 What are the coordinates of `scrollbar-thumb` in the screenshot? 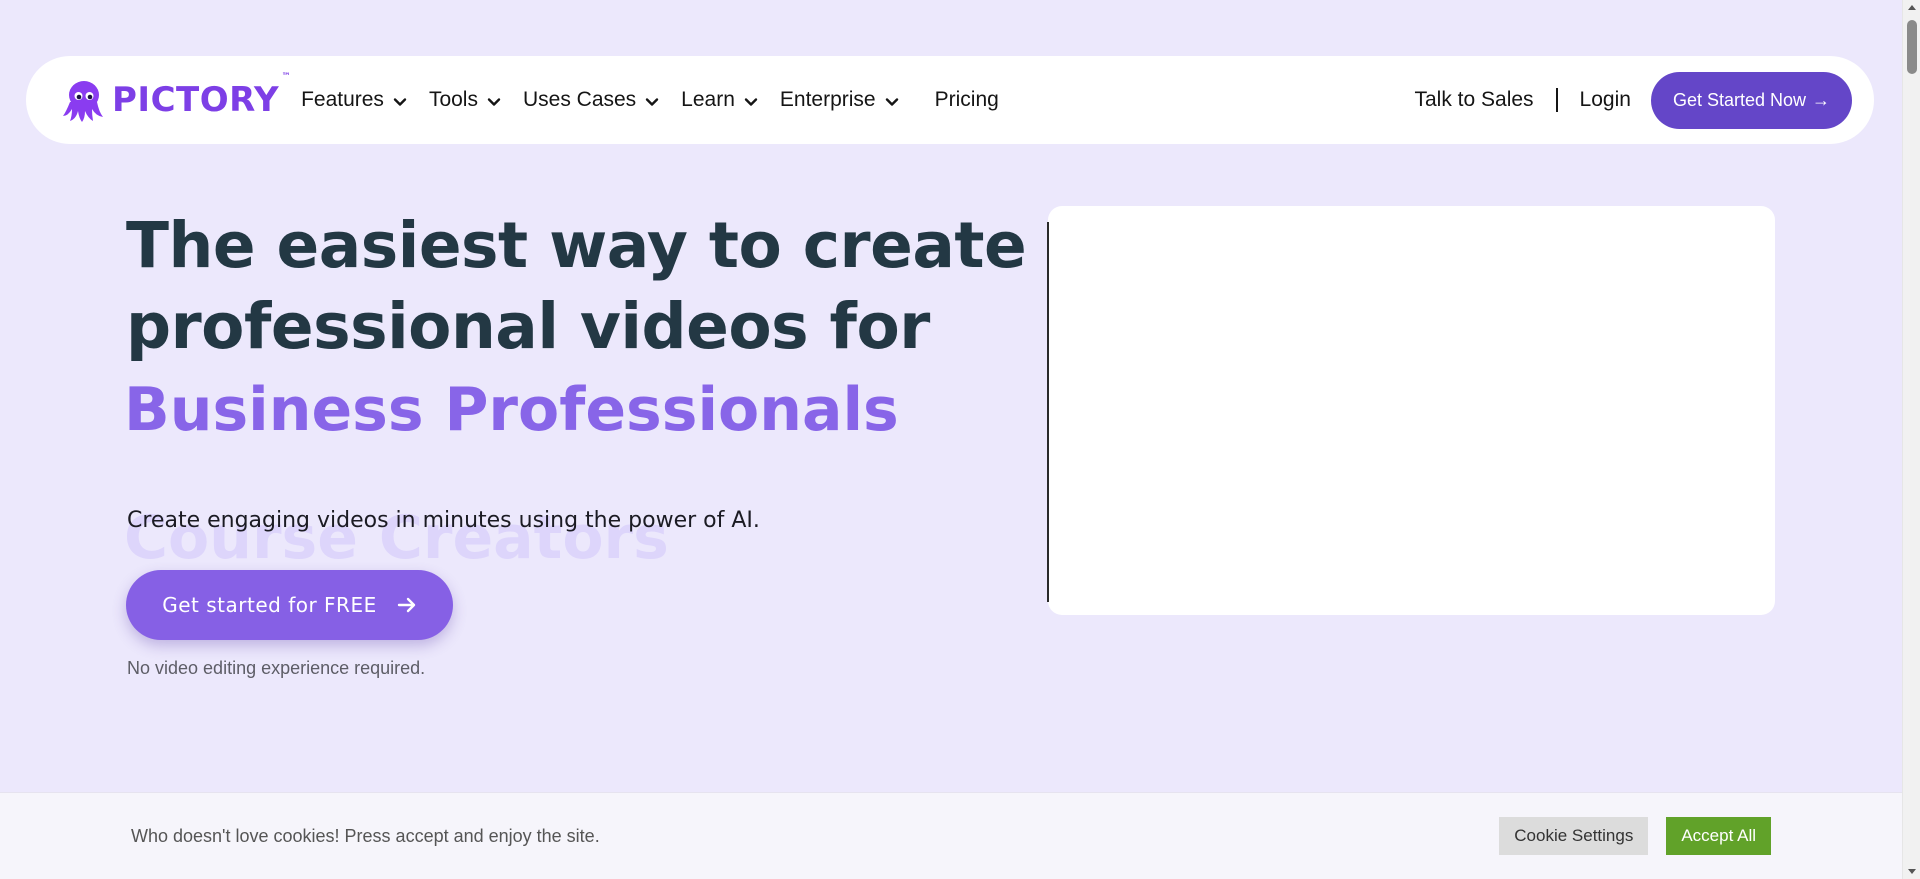 It's located at (1912, 47).